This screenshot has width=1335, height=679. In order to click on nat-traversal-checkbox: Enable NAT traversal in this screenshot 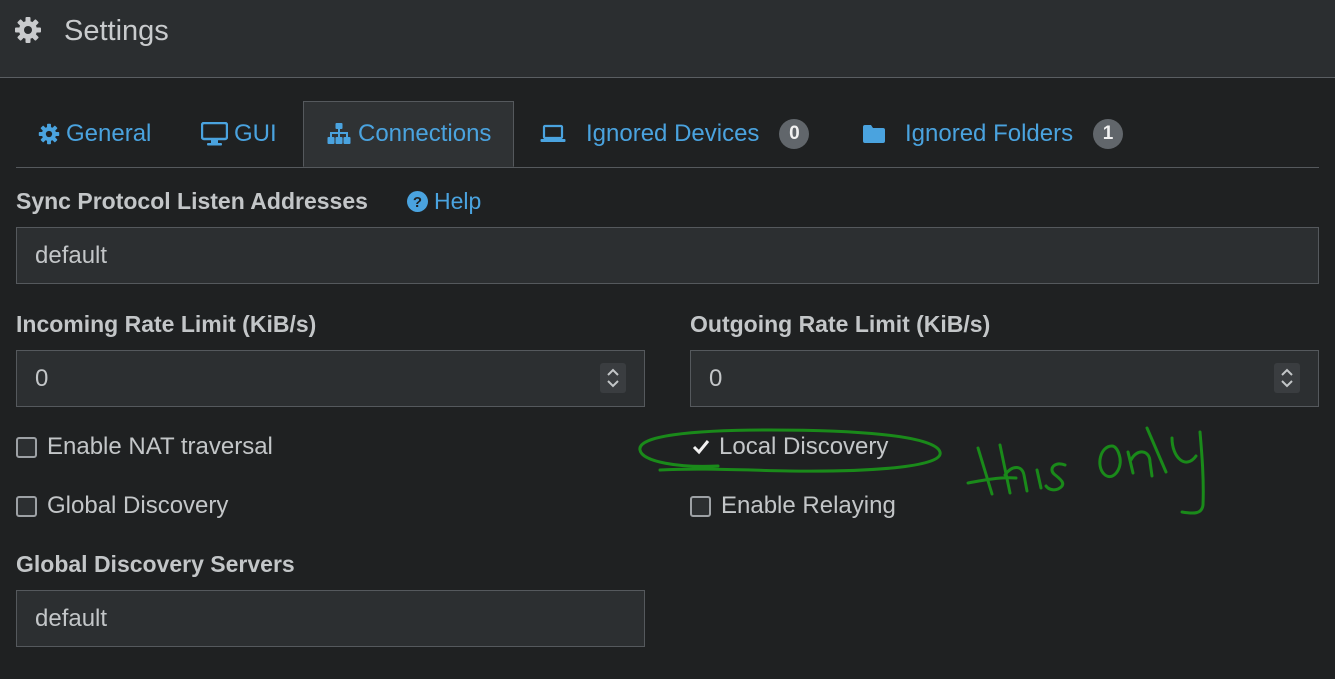, I will do `click(144, 447)`.